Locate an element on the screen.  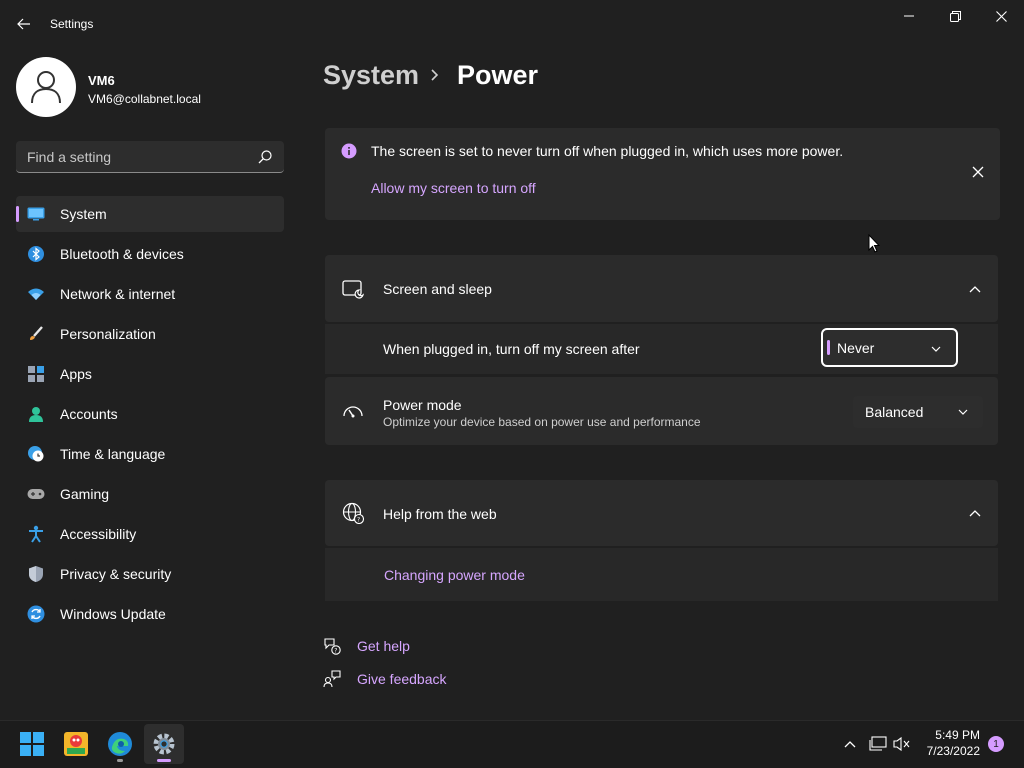
close-button is located at coordinates (1001, 16).